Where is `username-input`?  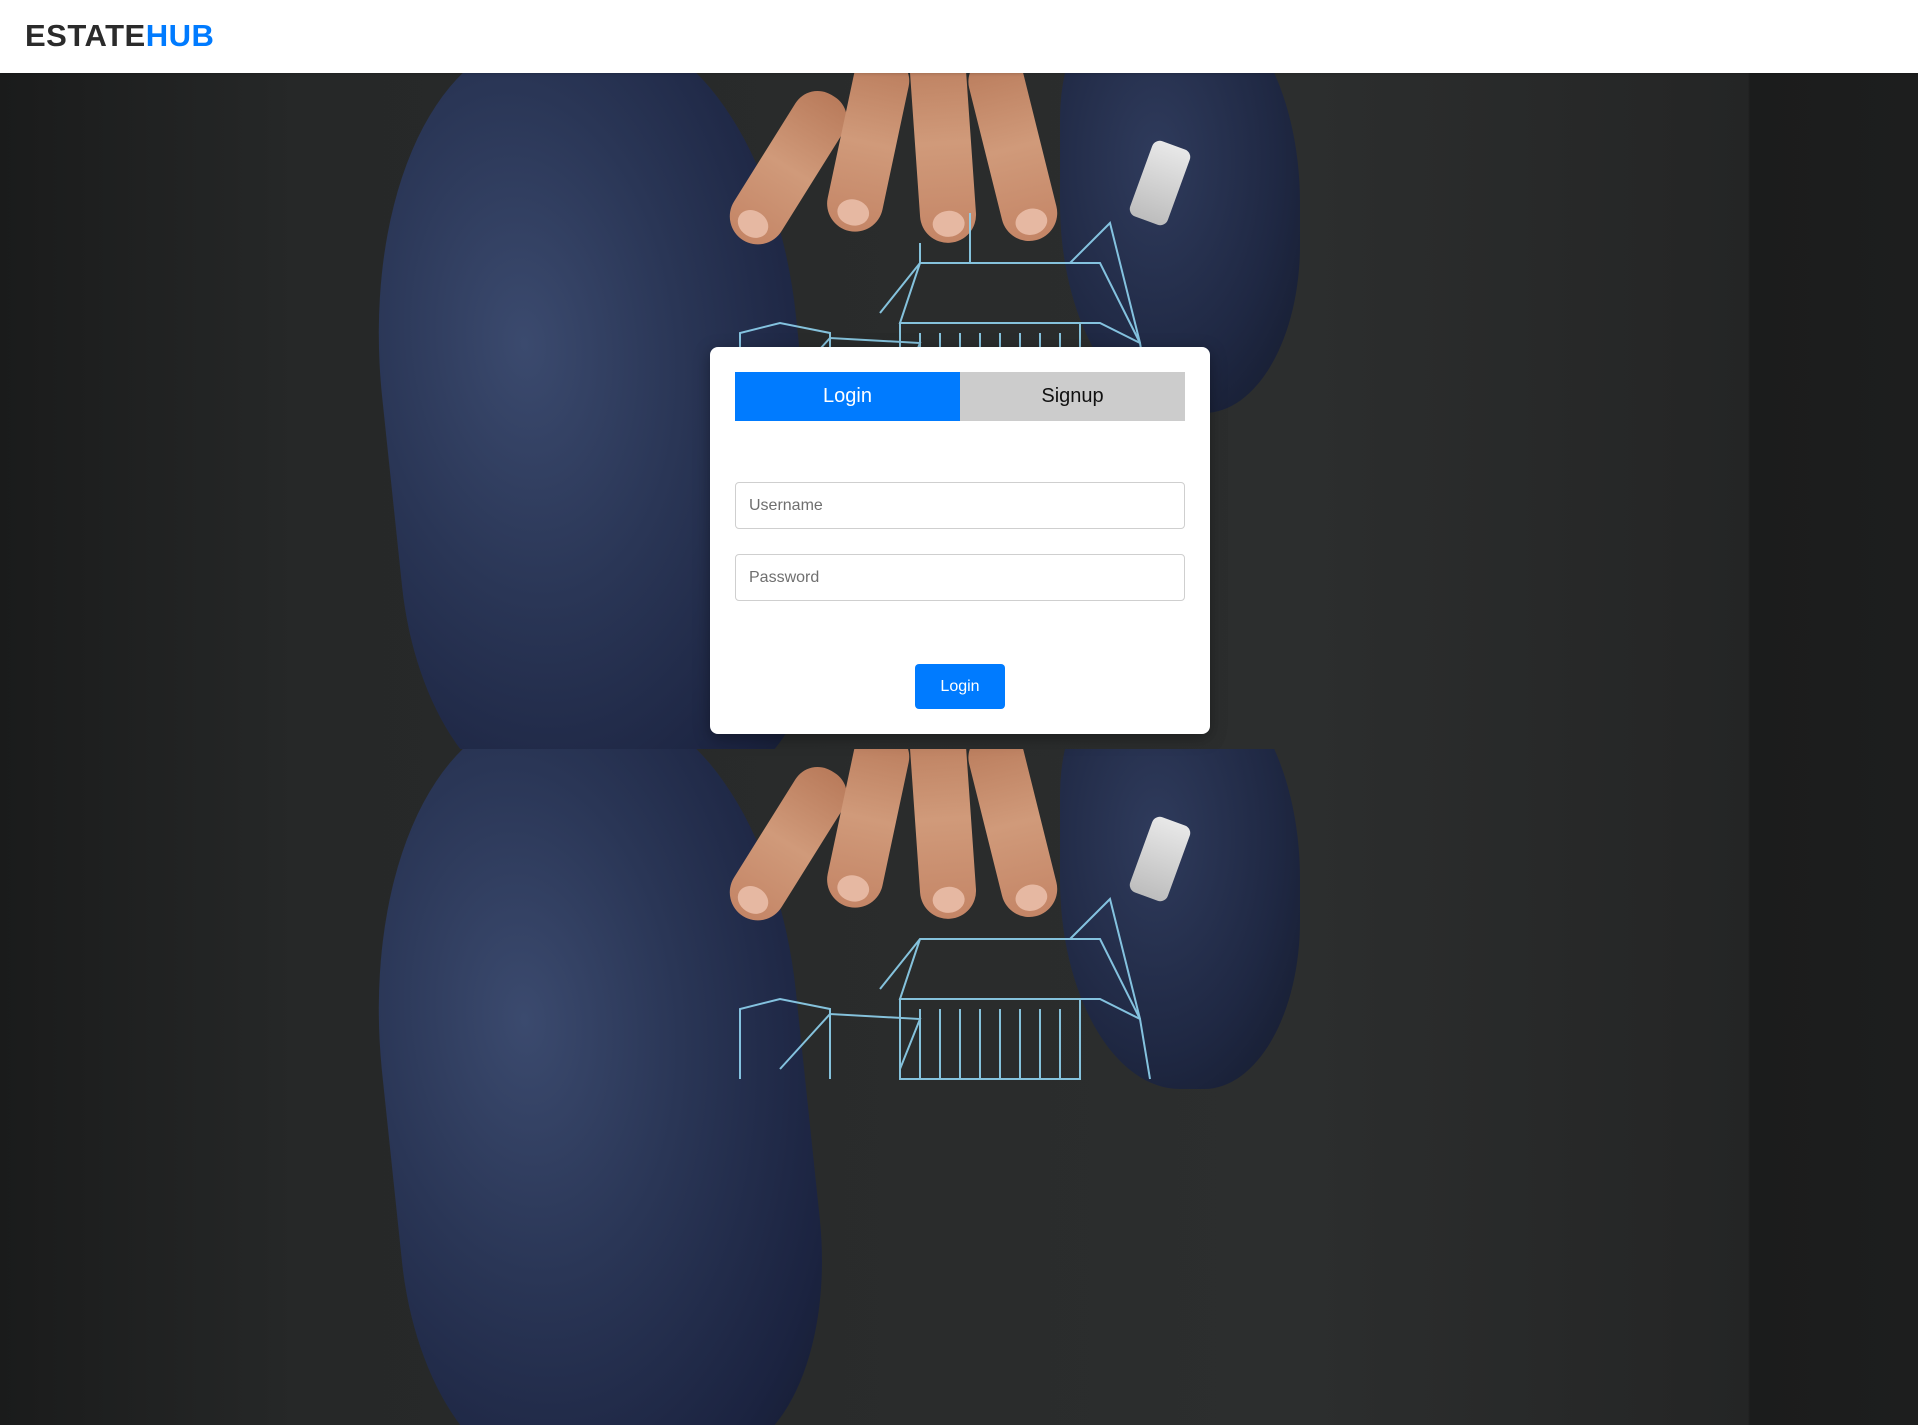
username-input is located at coordinates (960, 505).